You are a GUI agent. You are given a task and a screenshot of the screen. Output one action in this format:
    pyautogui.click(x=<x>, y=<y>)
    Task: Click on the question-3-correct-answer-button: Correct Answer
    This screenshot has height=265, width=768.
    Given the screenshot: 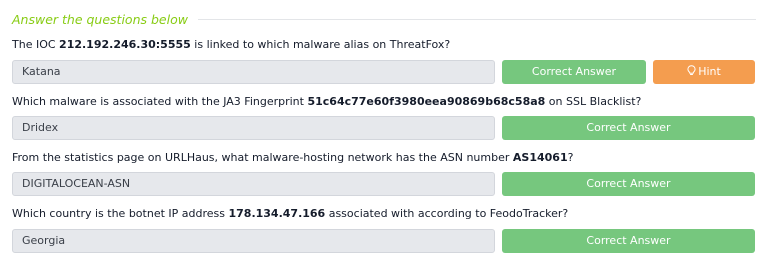 What is the action you would take?
    pyautogui.click(x=628, y=184)
    